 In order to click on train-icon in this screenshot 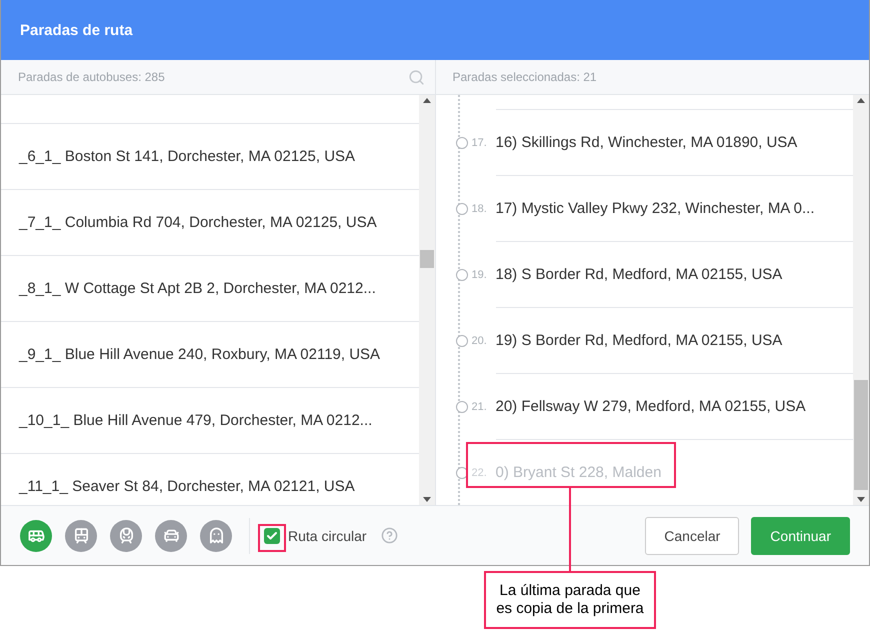, I will do `click(126, 535)`.